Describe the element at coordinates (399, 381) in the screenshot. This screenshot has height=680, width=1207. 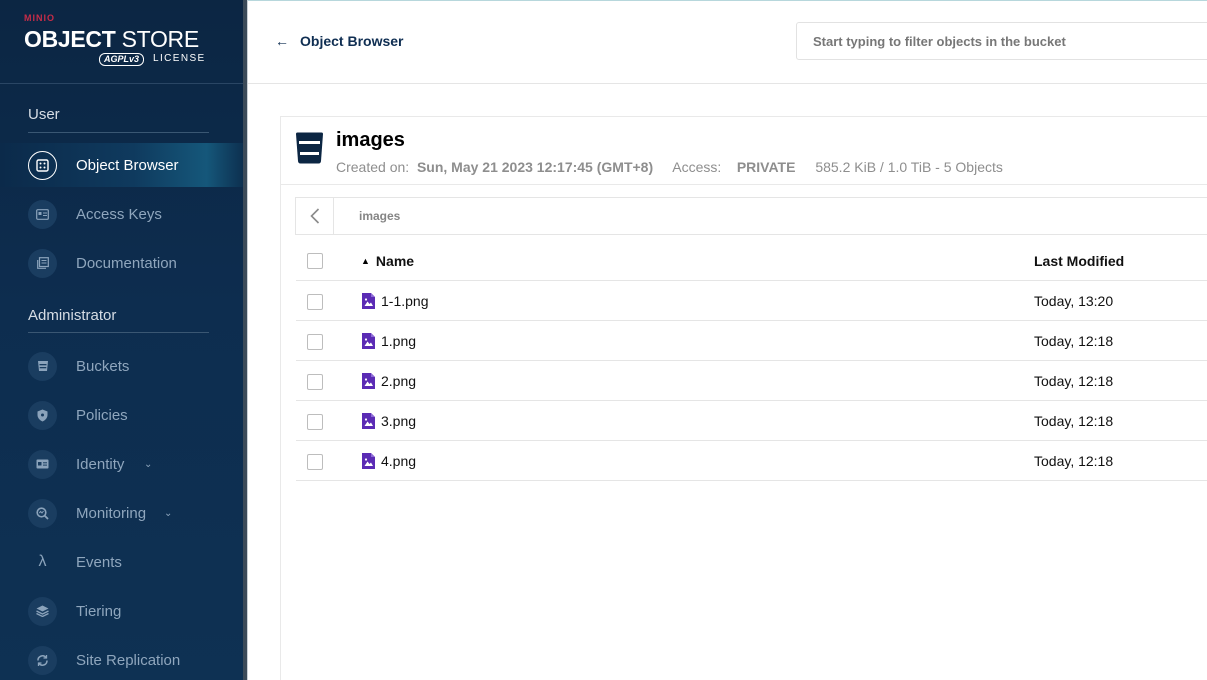
I see `object-name-label: 2.png` at that location.